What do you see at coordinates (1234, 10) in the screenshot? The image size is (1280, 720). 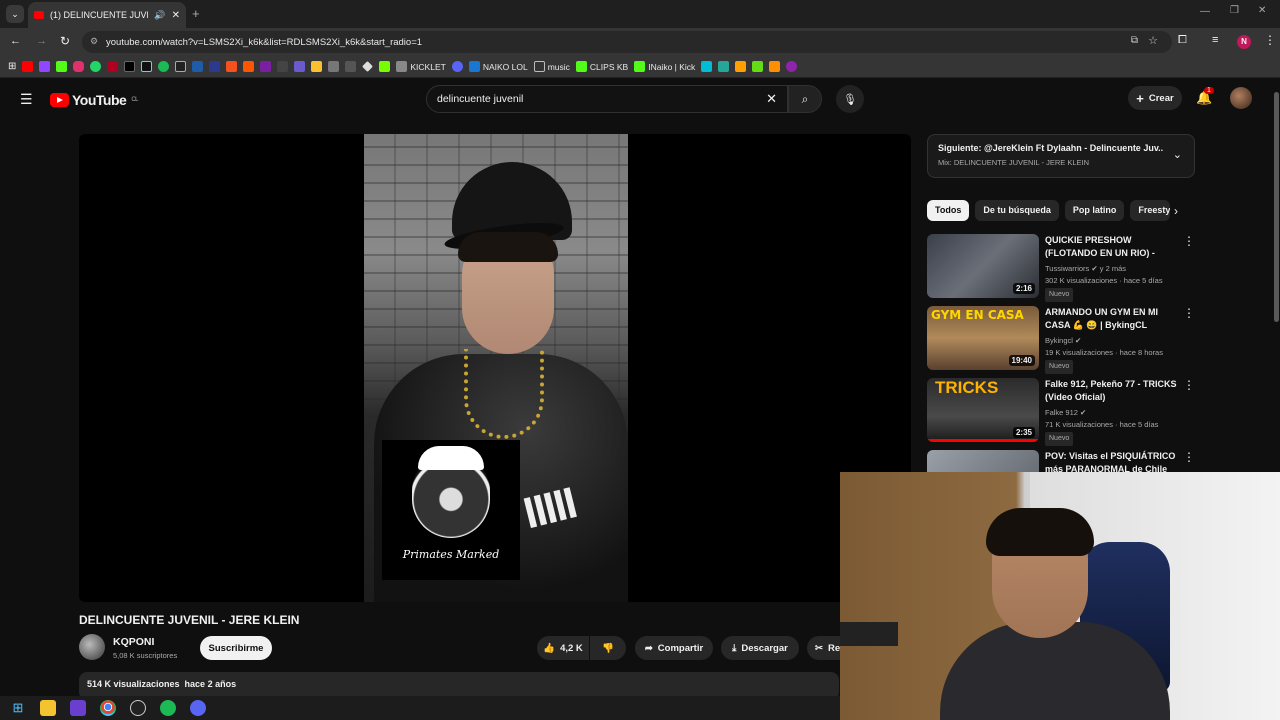 I see `window-restore-button: ❐` at bounding box center [1234, 10].